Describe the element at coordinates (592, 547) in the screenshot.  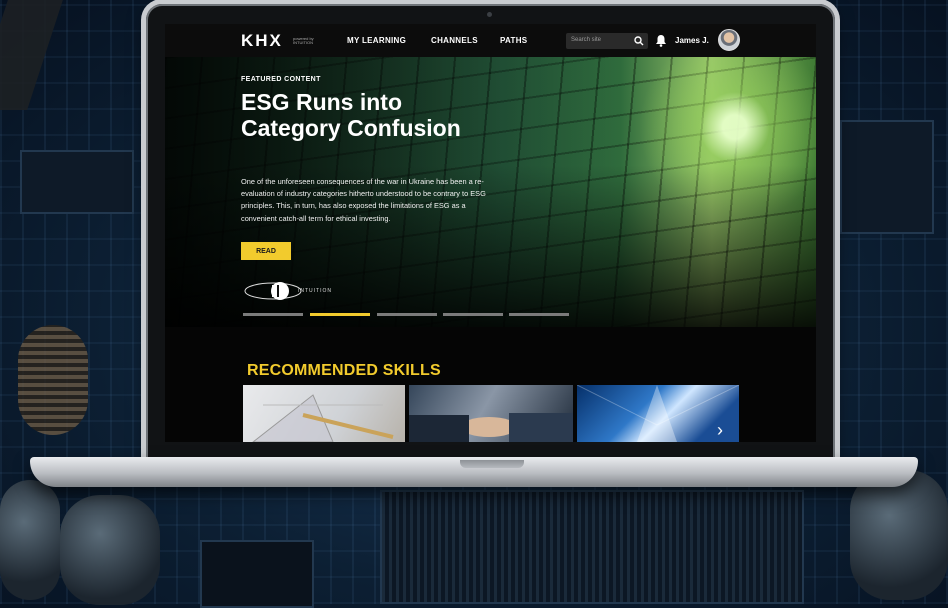
I see `circuit-processor` at that location.